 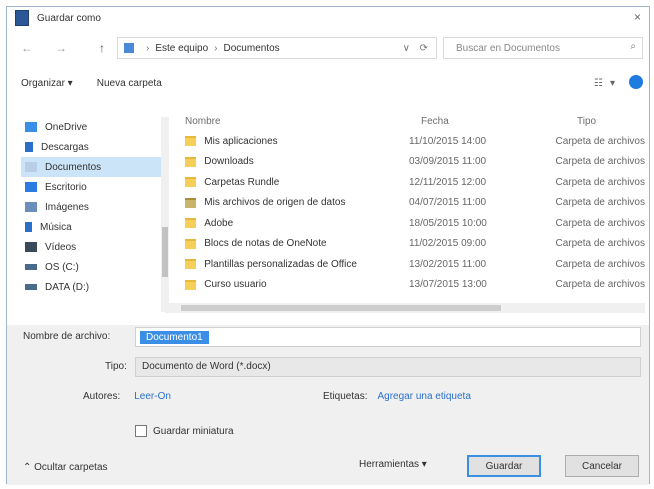 What do you see at coordinates (47, 83) in the screenshot?
I see `organize-button: Organizar ▾` at bounding box center [47, 83].